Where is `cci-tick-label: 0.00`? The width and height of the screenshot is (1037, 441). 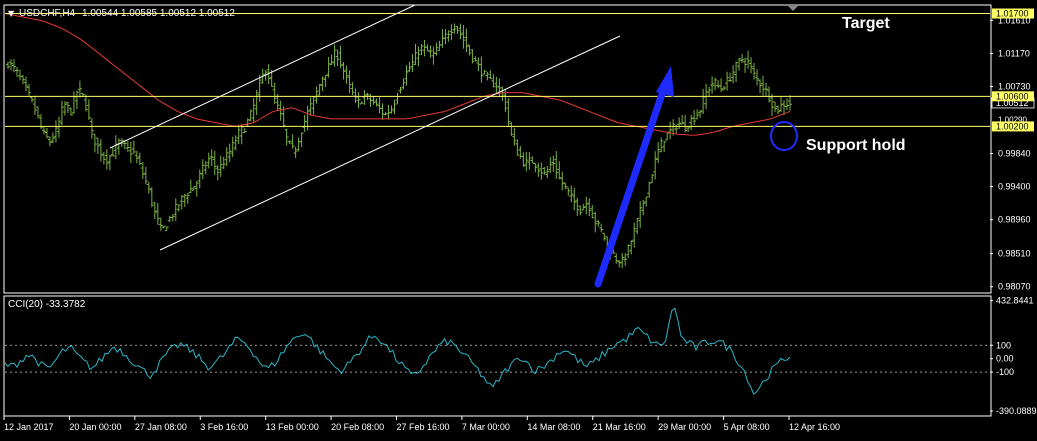
cci-tick-label: 0.00 is located at coordinates (1005, 359).